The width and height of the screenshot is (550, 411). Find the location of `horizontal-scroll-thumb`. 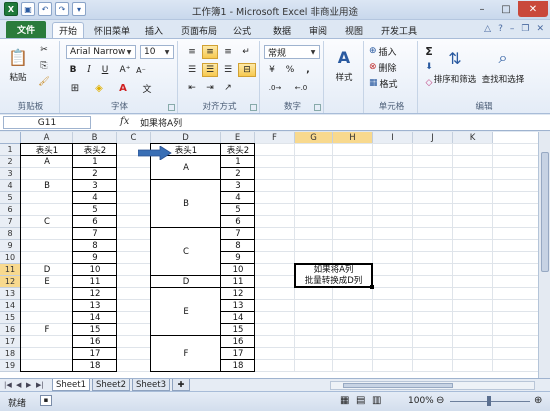

horizontal-scroll-thumb is located at coordinates (398, 385).